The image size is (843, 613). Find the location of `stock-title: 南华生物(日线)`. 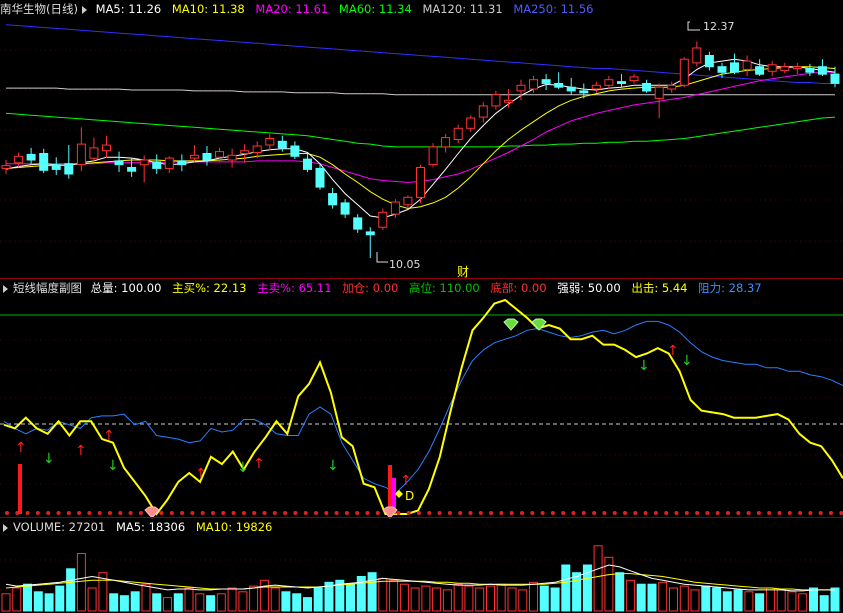

stock-title: 南华生物(日线) is located at coordinates (39, 9).